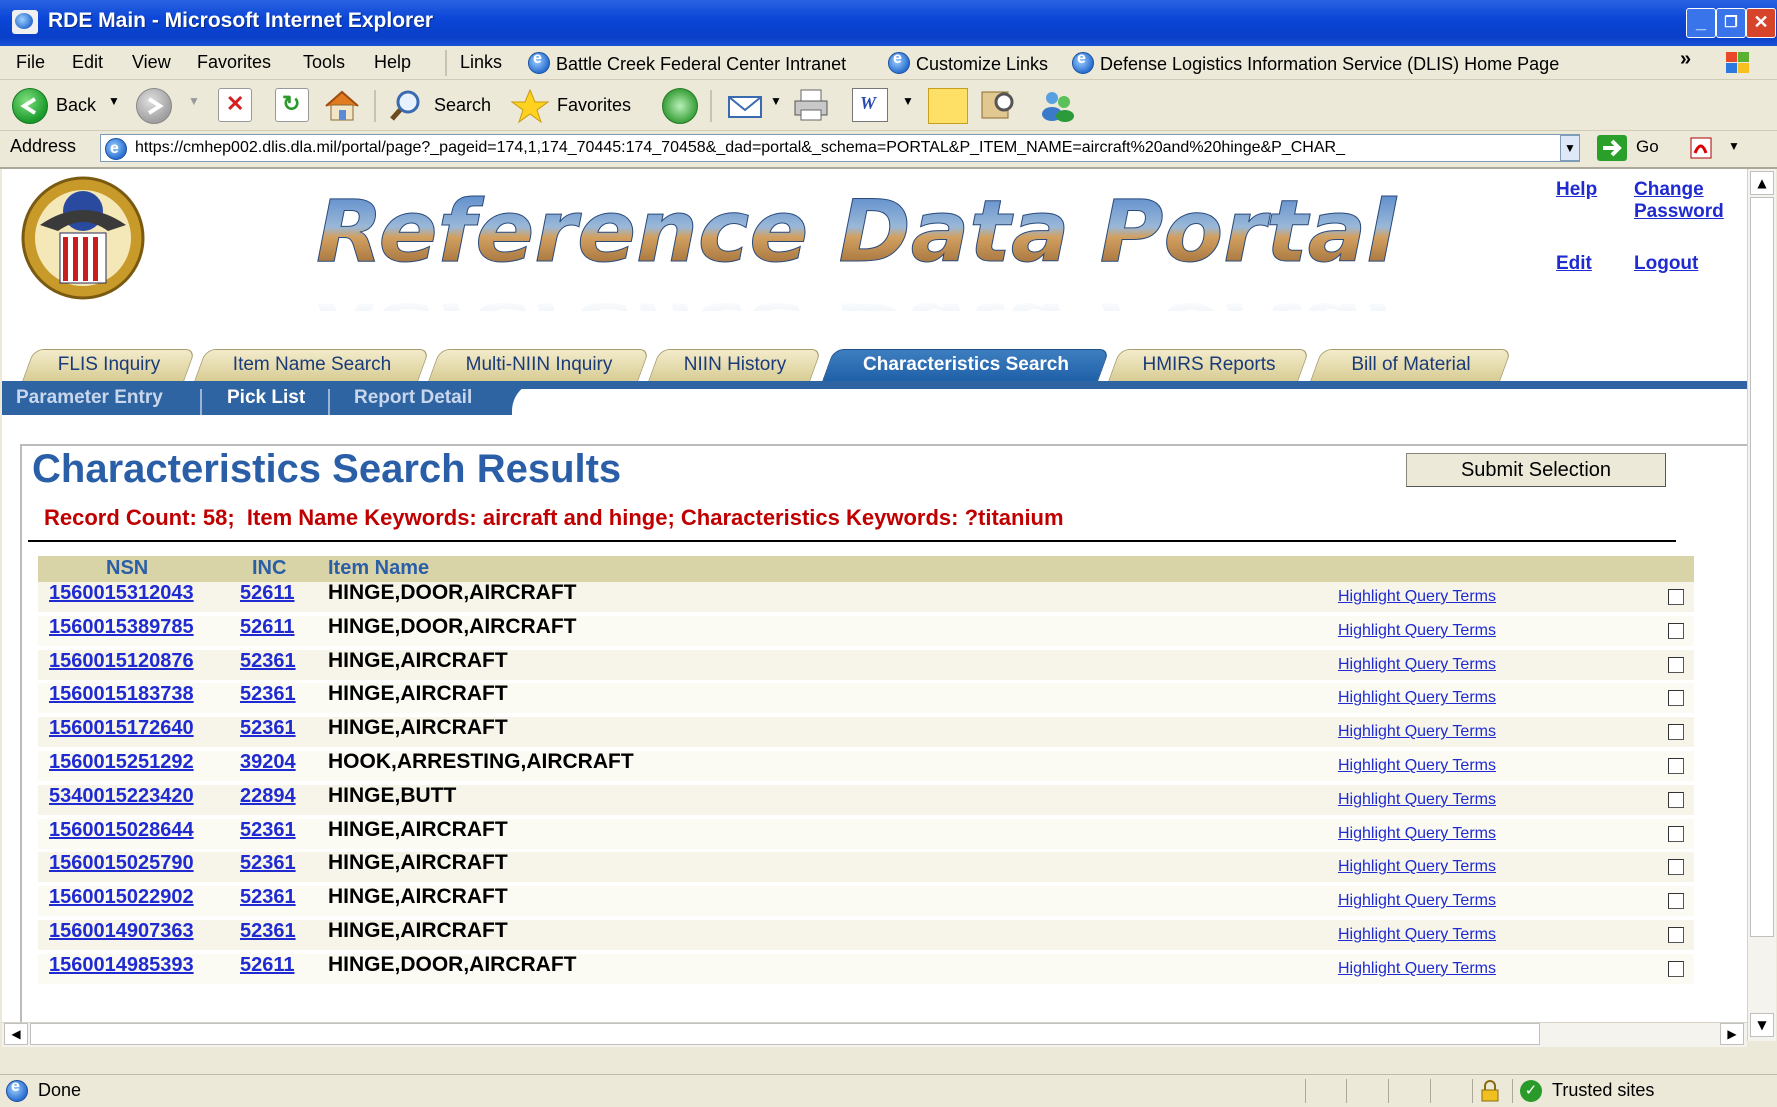  I want to click on nsn-link: 1560014907363, so click(121, 931).